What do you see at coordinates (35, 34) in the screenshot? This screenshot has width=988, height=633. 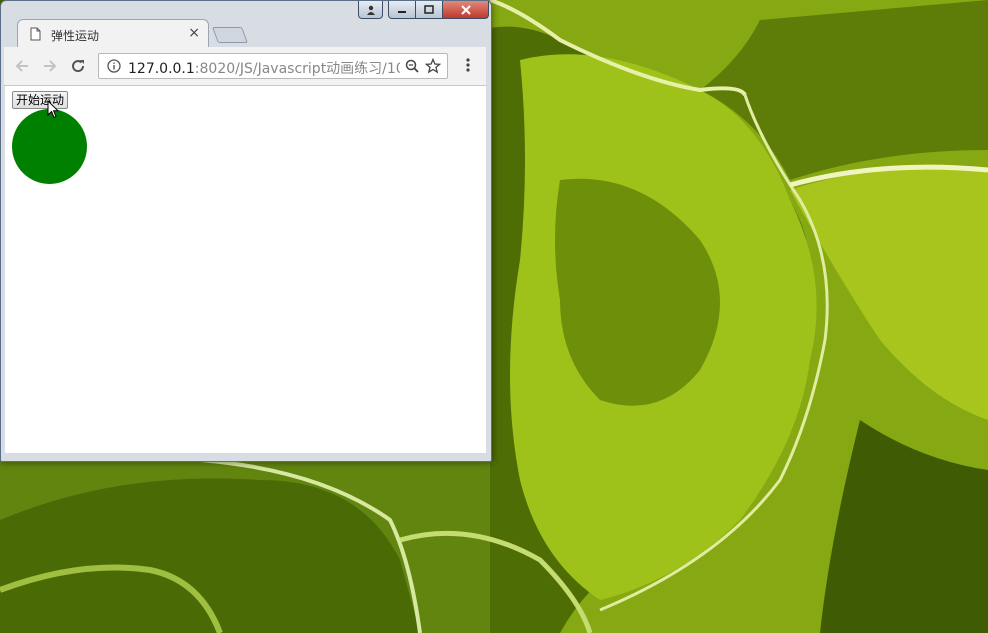 I see `page-icon` at bounding box center [35, 34].